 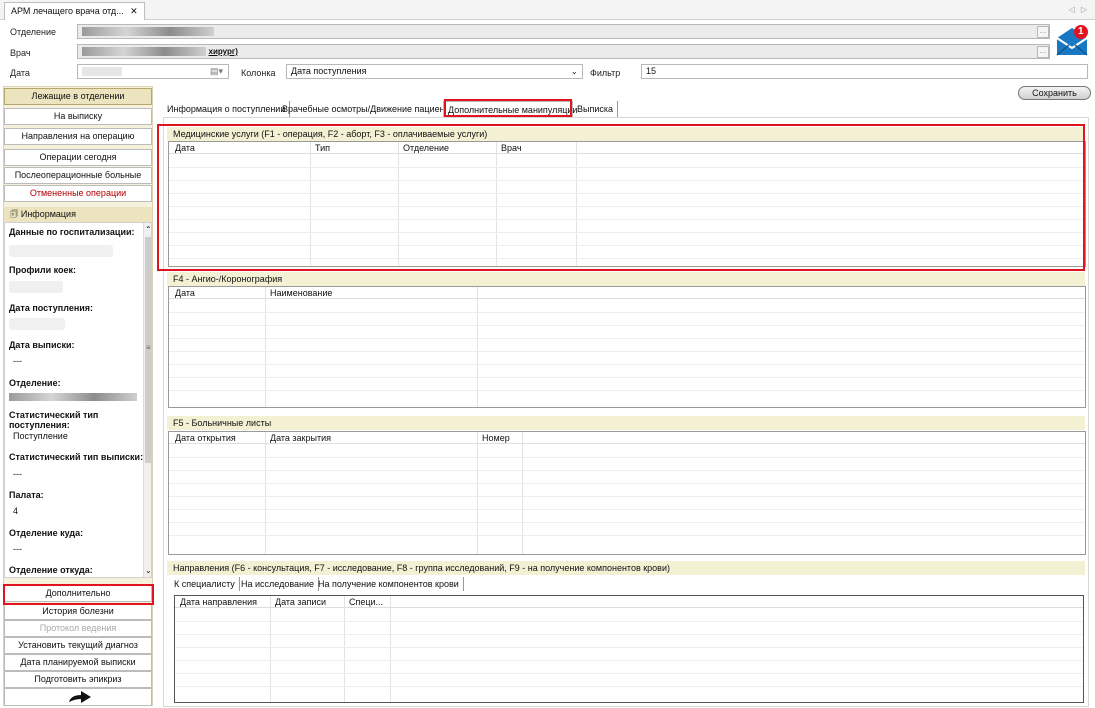 I want to click on department-field, so click(x=563, y=31).